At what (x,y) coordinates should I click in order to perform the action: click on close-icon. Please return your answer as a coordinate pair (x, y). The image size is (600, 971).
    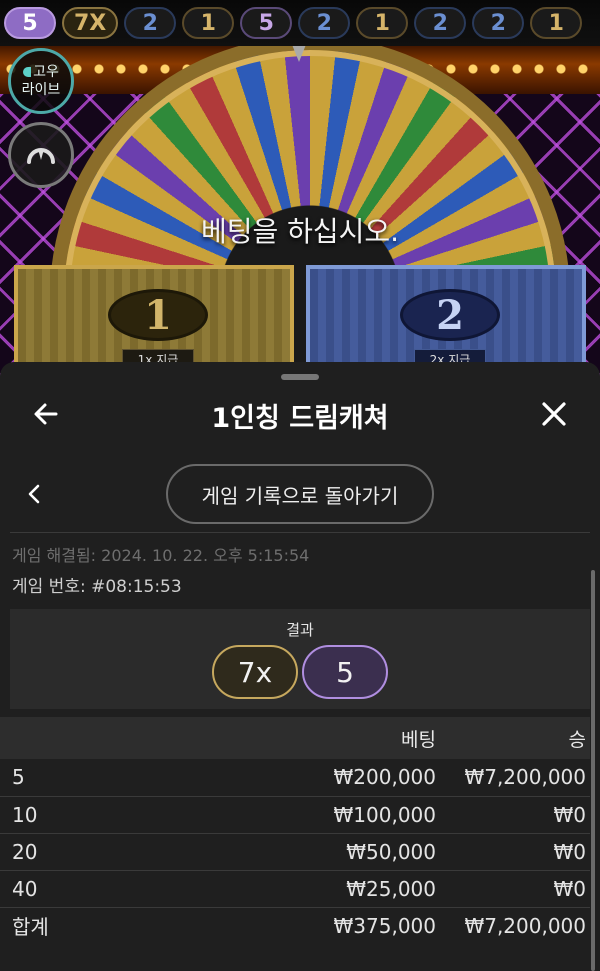
    Looking at the image, I should click on (554, 414).